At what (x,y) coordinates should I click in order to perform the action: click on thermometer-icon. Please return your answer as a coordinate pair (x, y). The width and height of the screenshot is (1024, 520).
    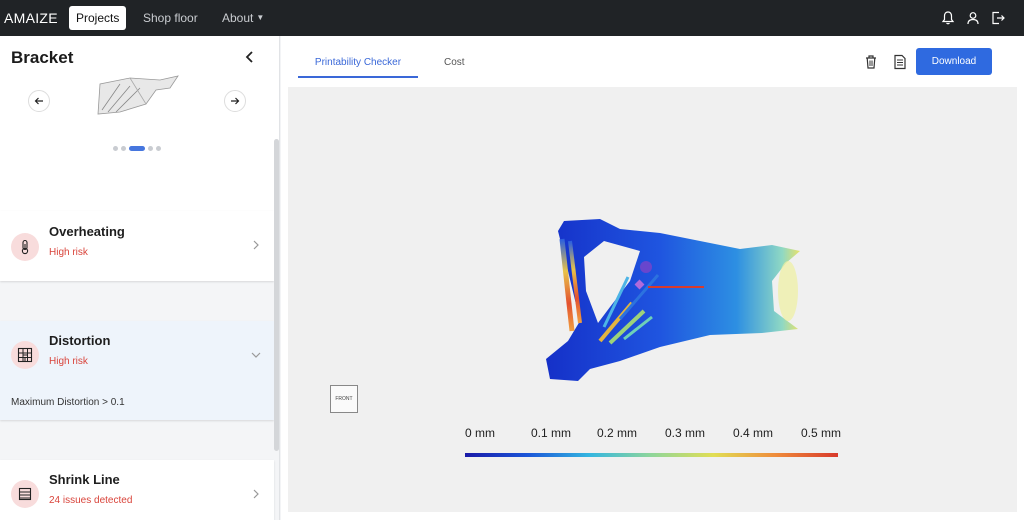
    Looking at the image, I should click on (25, 247).